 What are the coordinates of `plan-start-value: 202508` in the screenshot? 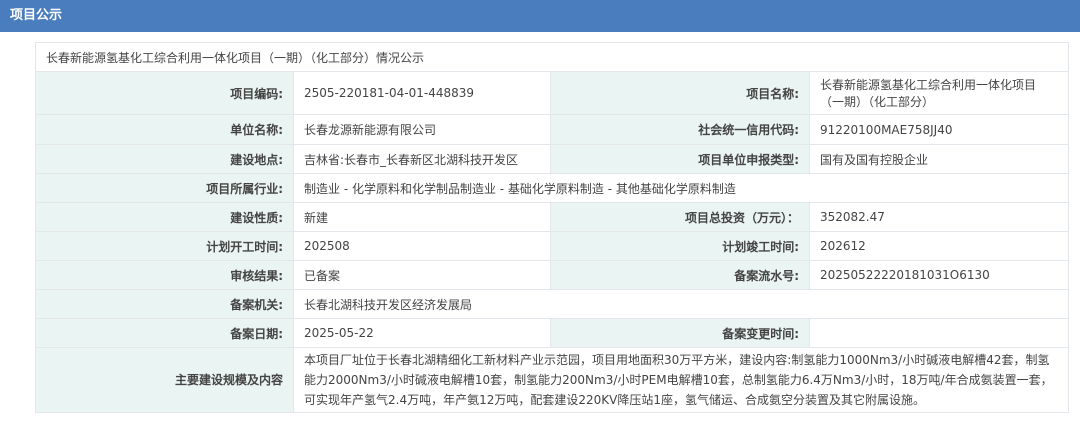 It's located at (422, 246).